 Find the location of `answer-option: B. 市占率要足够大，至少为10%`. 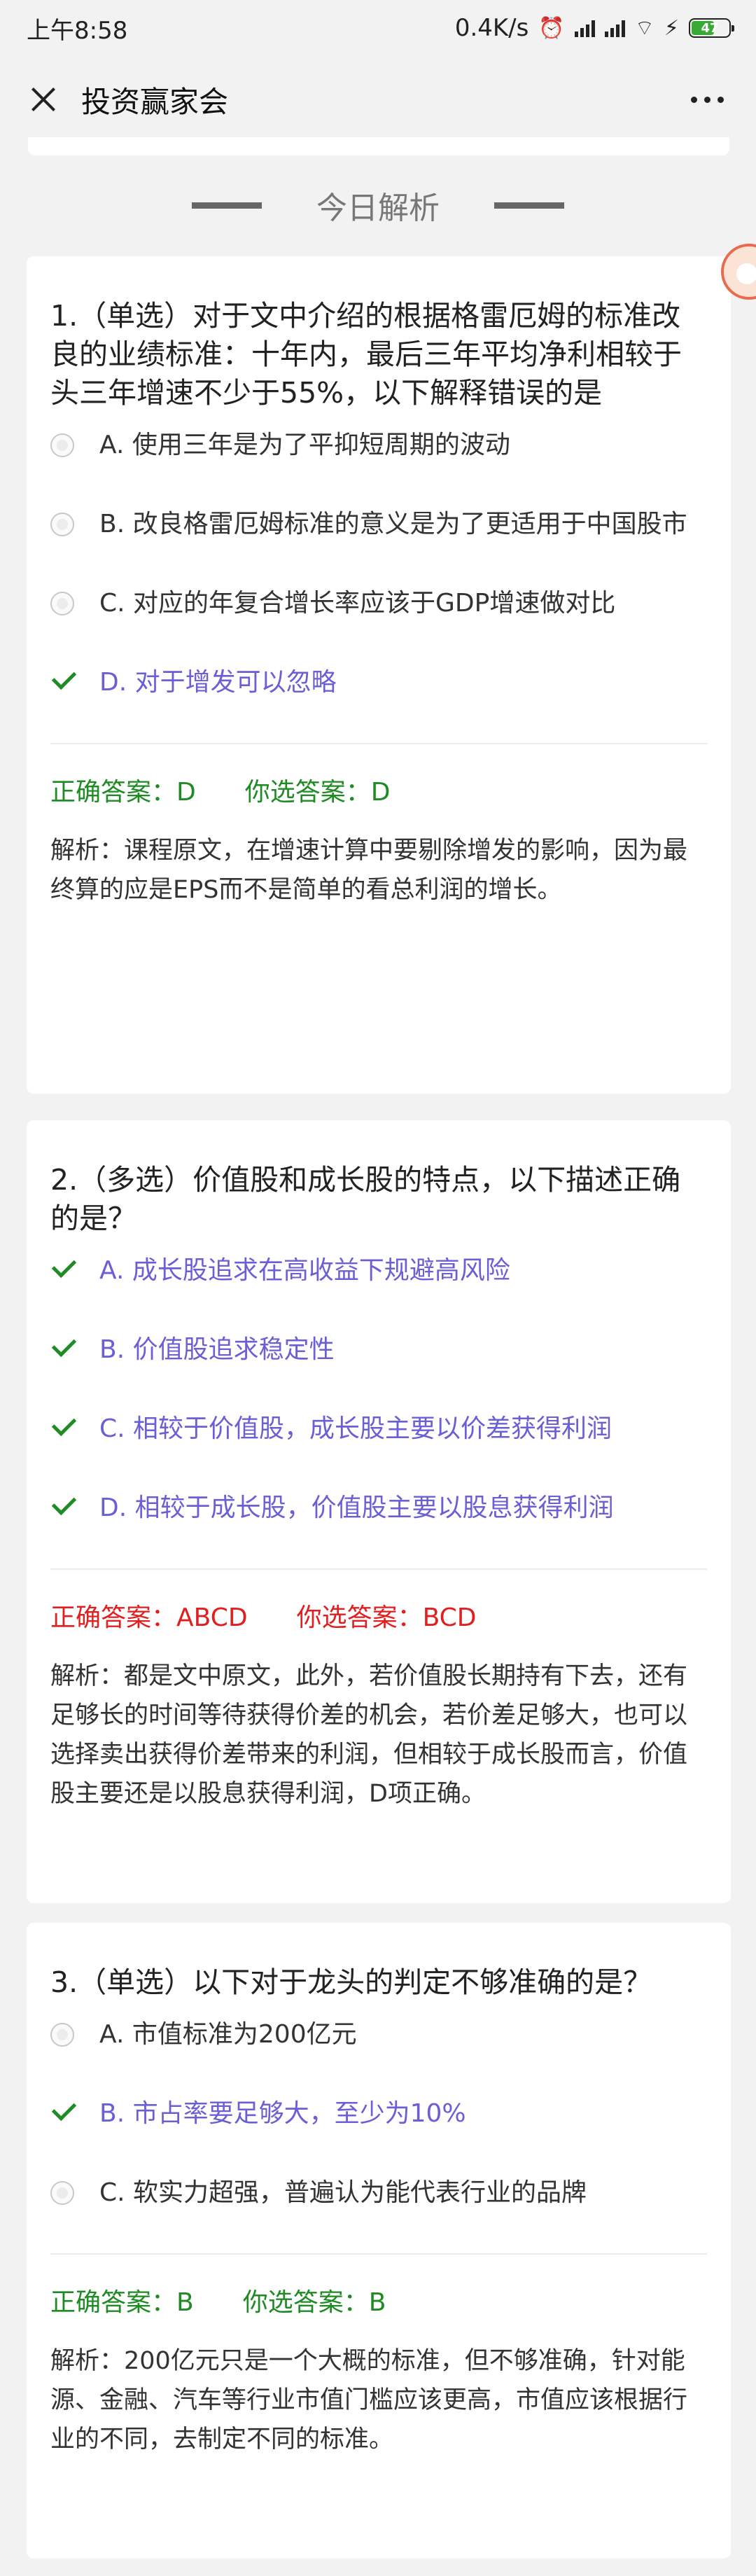

answer-option: B. 市占率要足够大，至少为10% is located at coordinates (378, 2114).